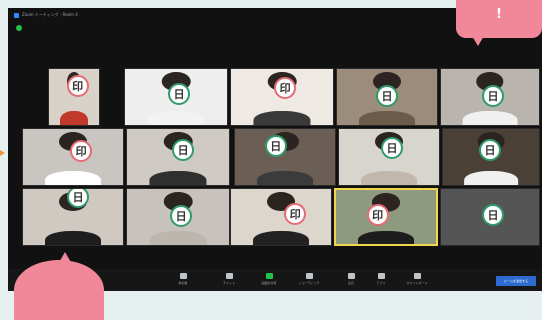  I want to click on participants-icon, so click(183, 276).